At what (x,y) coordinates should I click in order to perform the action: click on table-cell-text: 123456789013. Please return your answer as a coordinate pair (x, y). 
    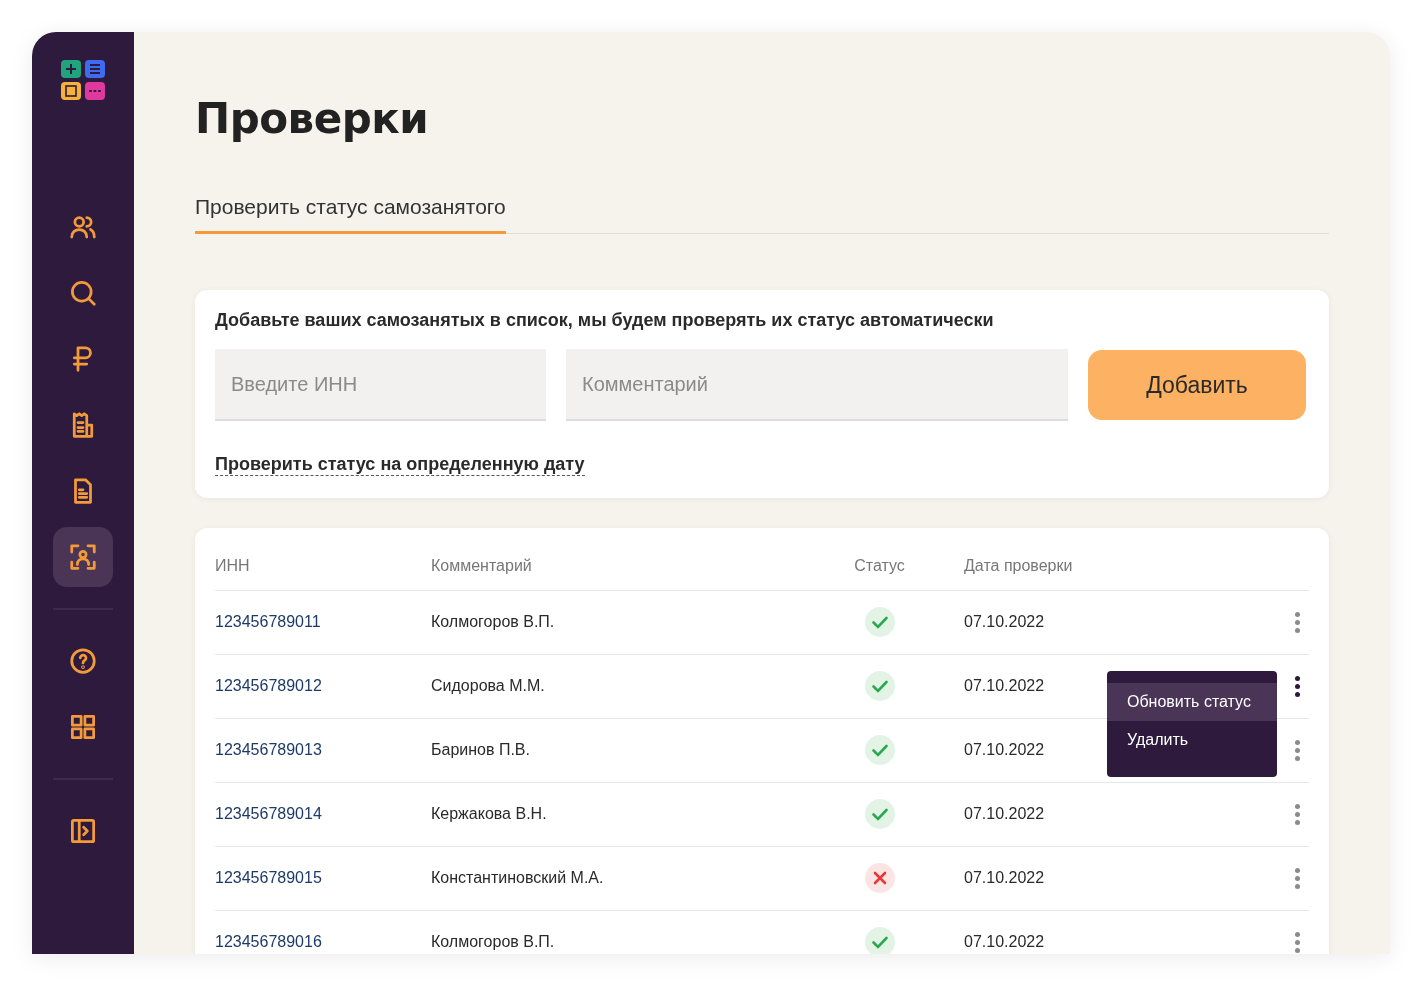
    Looking at the image, I should click on (269, 750).